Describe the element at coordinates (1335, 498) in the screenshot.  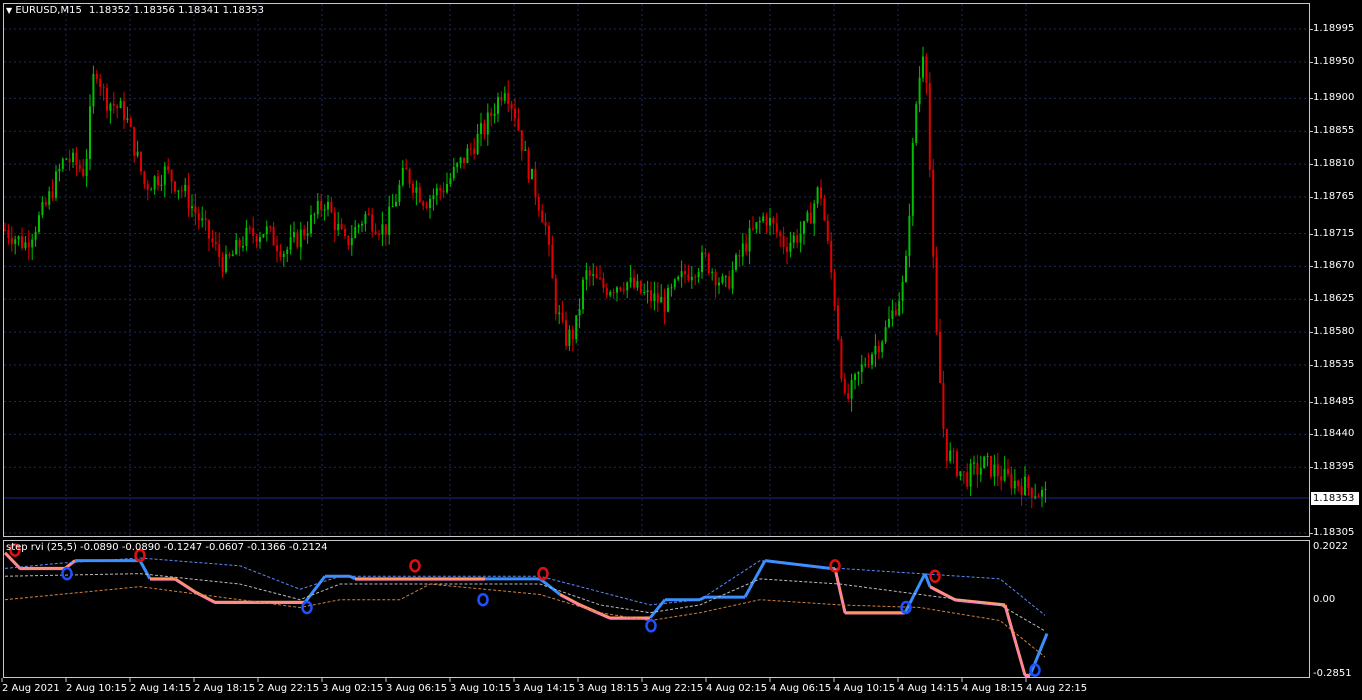
I see `current-price-label: 1.18353` at that location.